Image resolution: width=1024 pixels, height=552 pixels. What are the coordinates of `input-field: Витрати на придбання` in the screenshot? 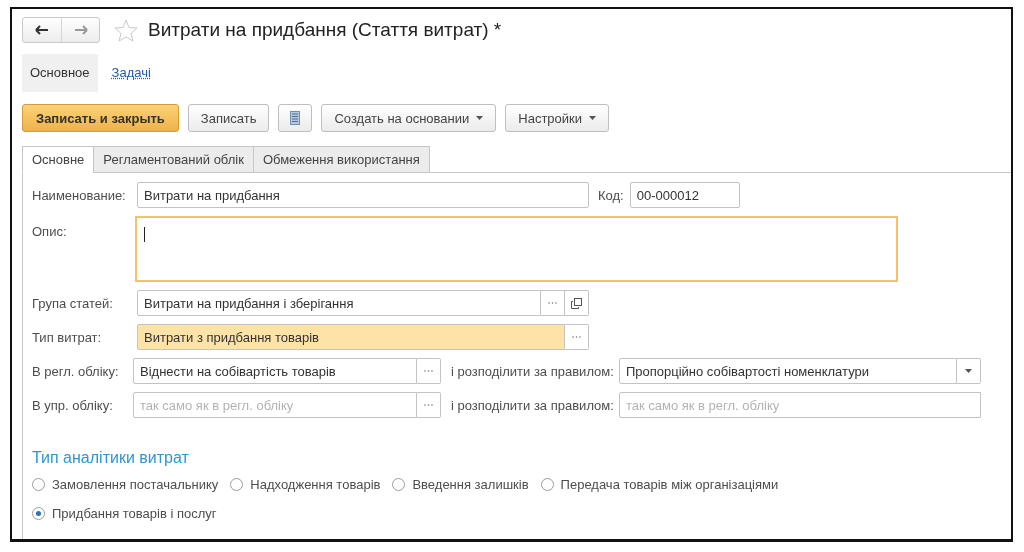 It's located at (363, 195).